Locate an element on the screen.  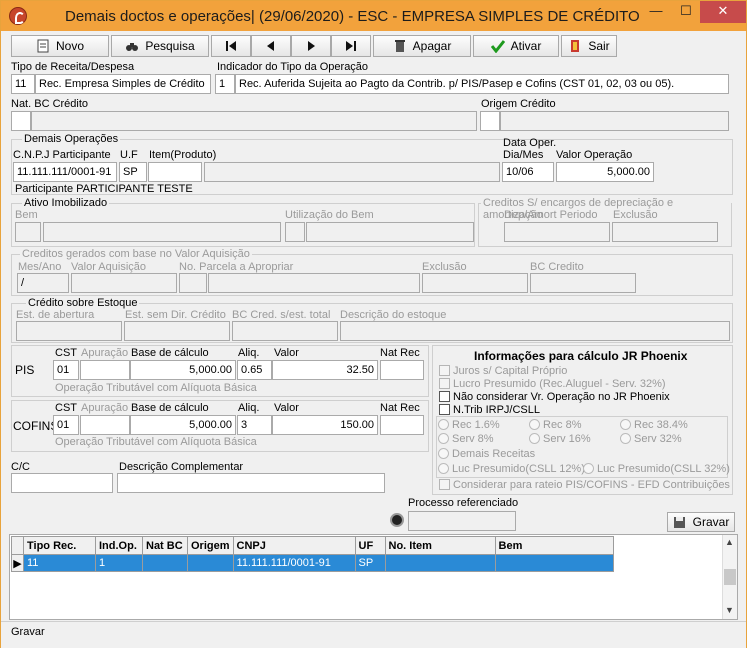
cofins-aliq-field: 3 is located at coordinates (254, 425).